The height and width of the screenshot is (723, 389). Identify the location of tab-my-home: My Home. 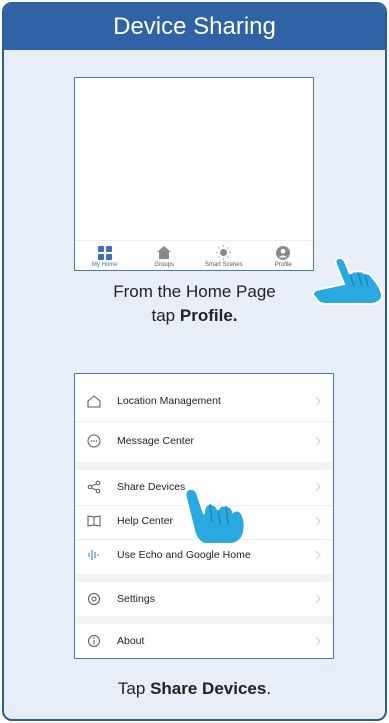
(105, 256).